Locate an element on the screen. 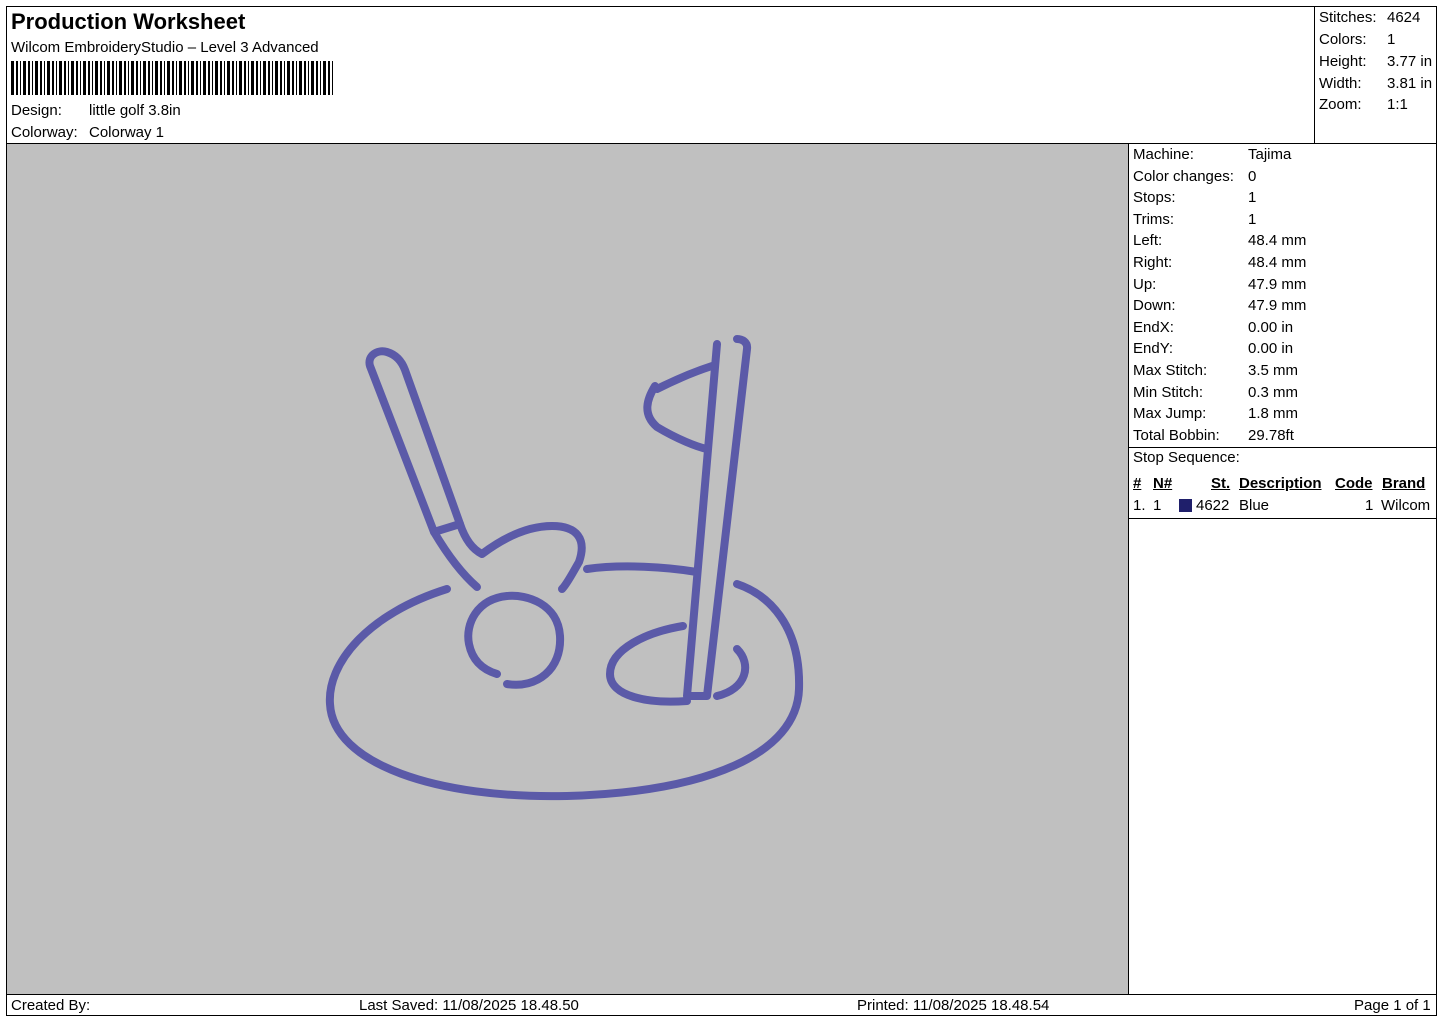 This screenshot has width=1445, height=1021. info-value: 3.5 mm is located at coordinates (1273, 370).